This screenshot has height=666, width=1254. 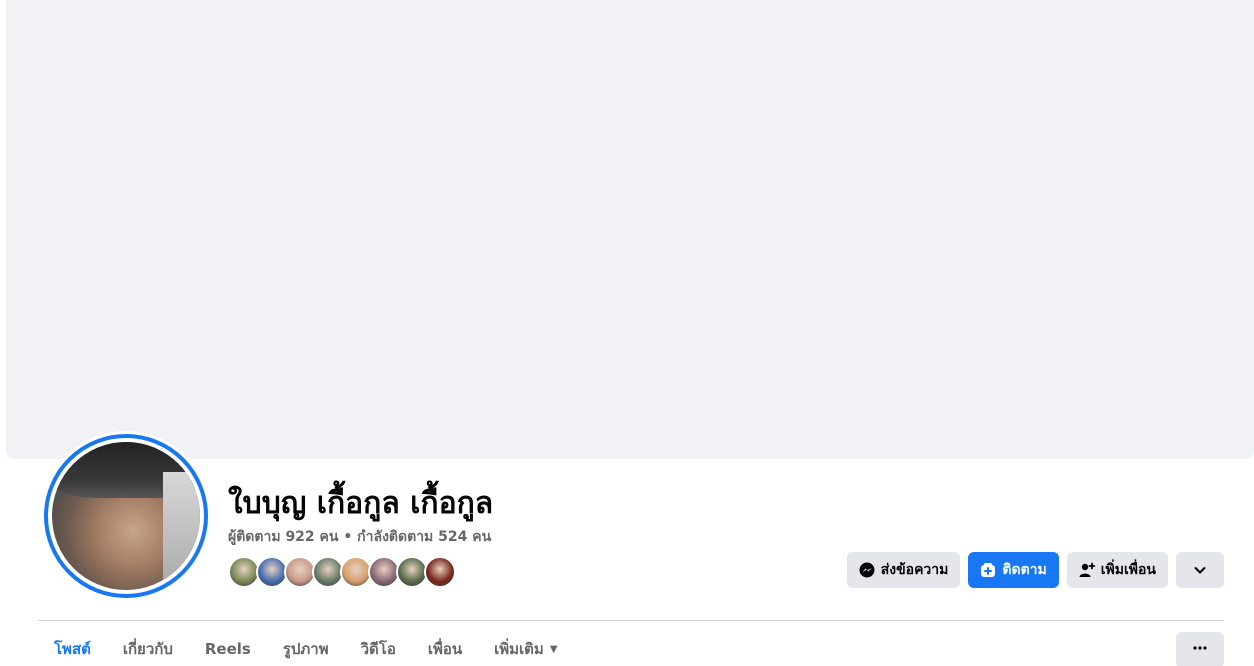 What do you see at coordinates (553, 649) in the screenshot?
I see `caret-down-icon: ▼` at bounding box center [553, 649].